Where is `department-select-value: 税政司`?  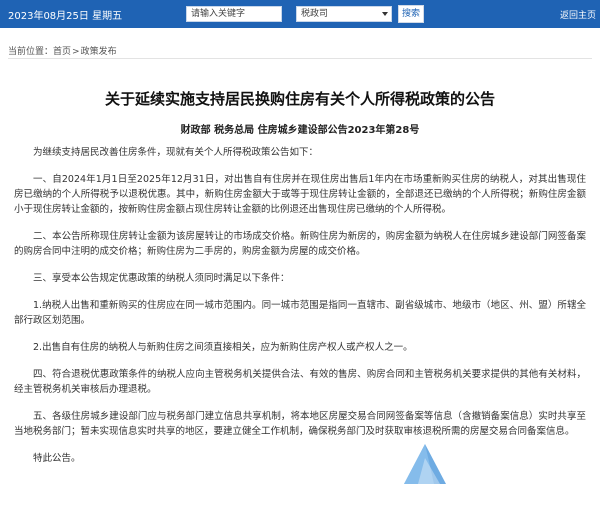
department-select-value: 税政司 is located at coordinates (315, 14).